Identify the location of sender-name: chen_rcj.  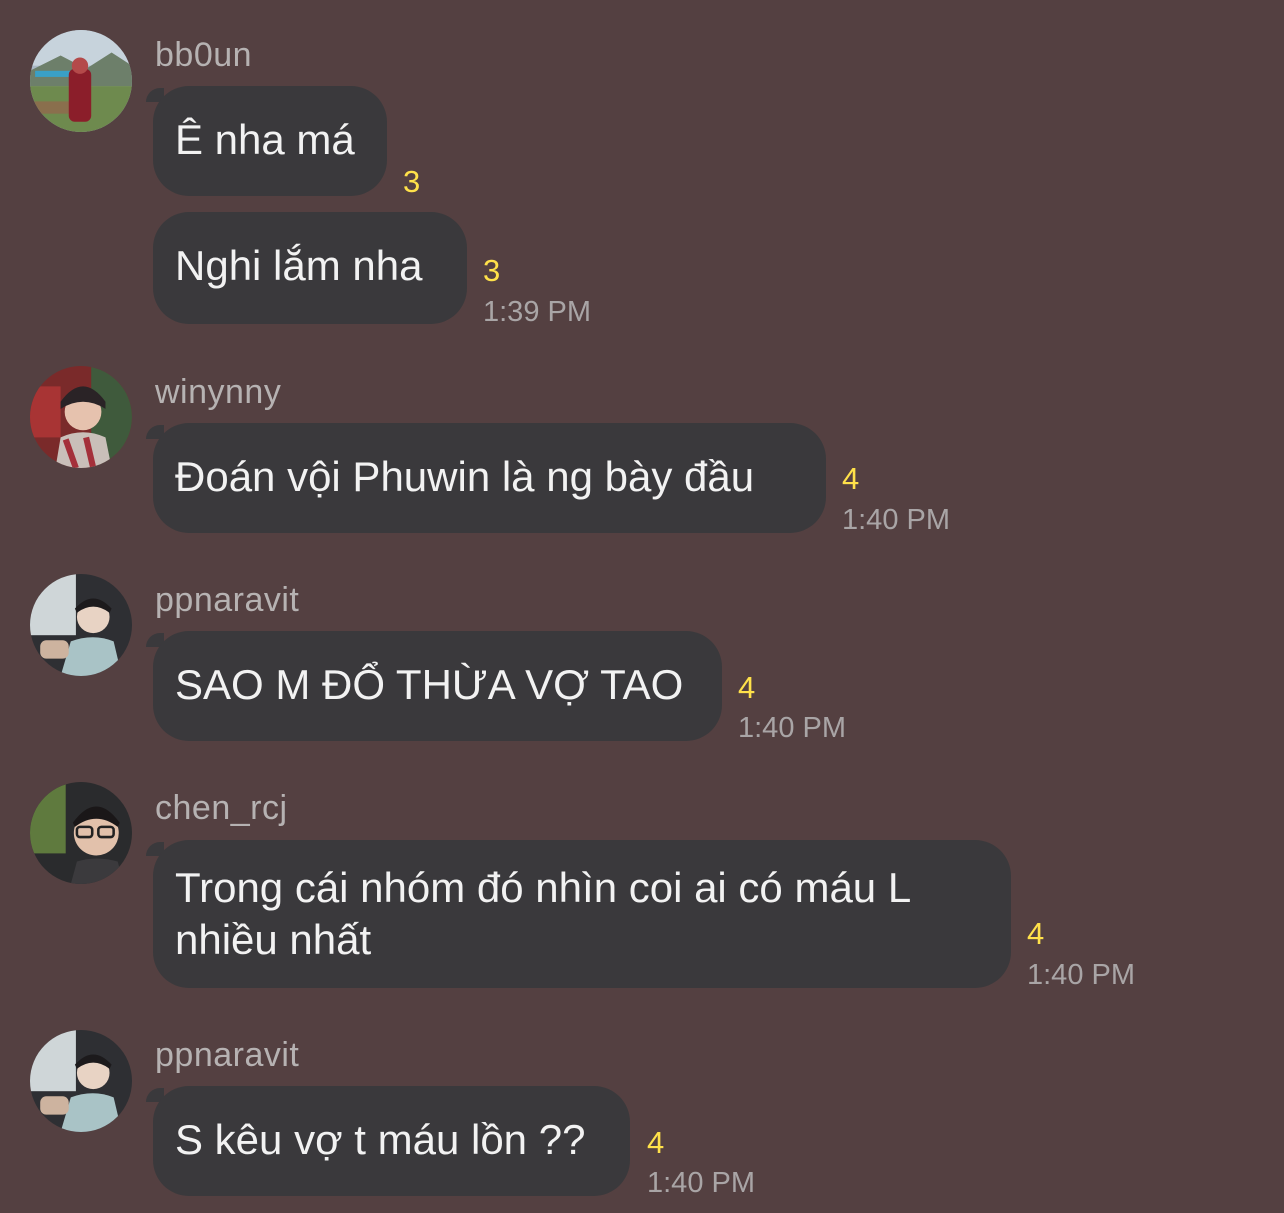
(221, 808).